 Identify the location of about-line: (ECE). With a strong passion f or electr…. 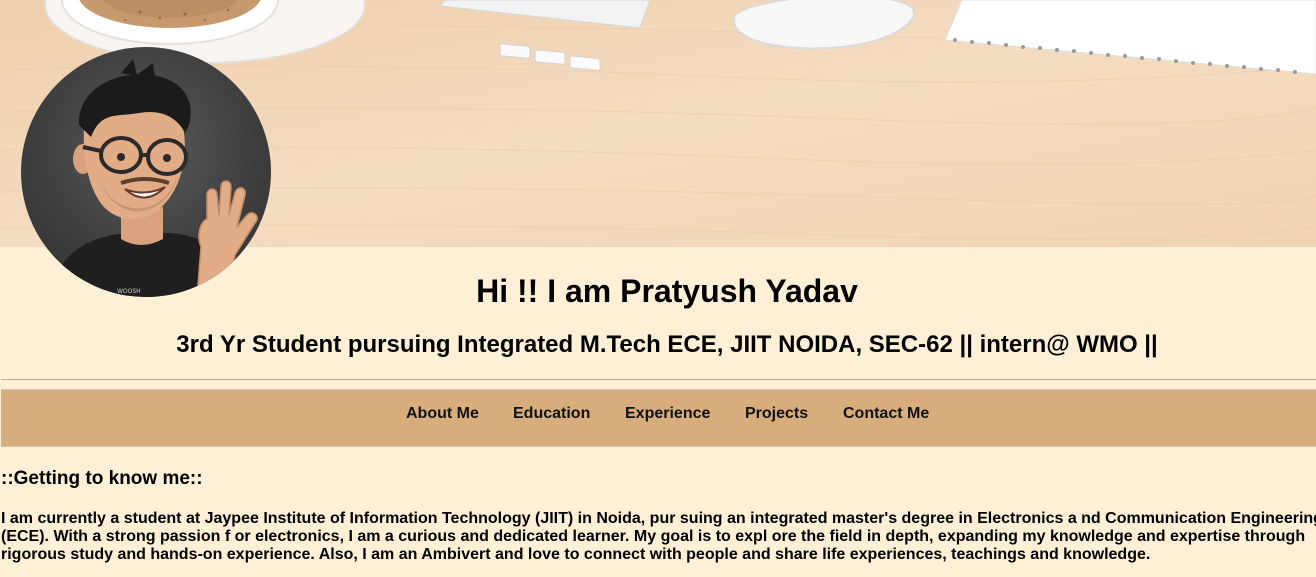
(653, 536).